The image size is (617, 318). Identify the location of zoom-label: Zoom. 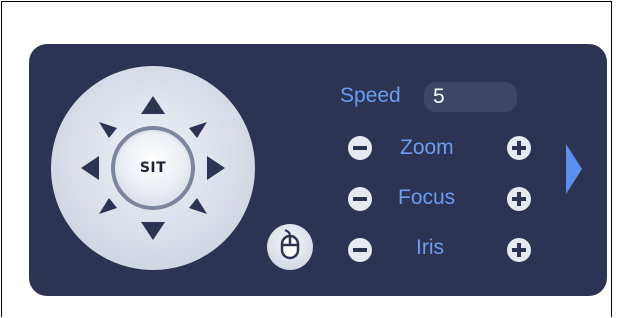
(427, 147).